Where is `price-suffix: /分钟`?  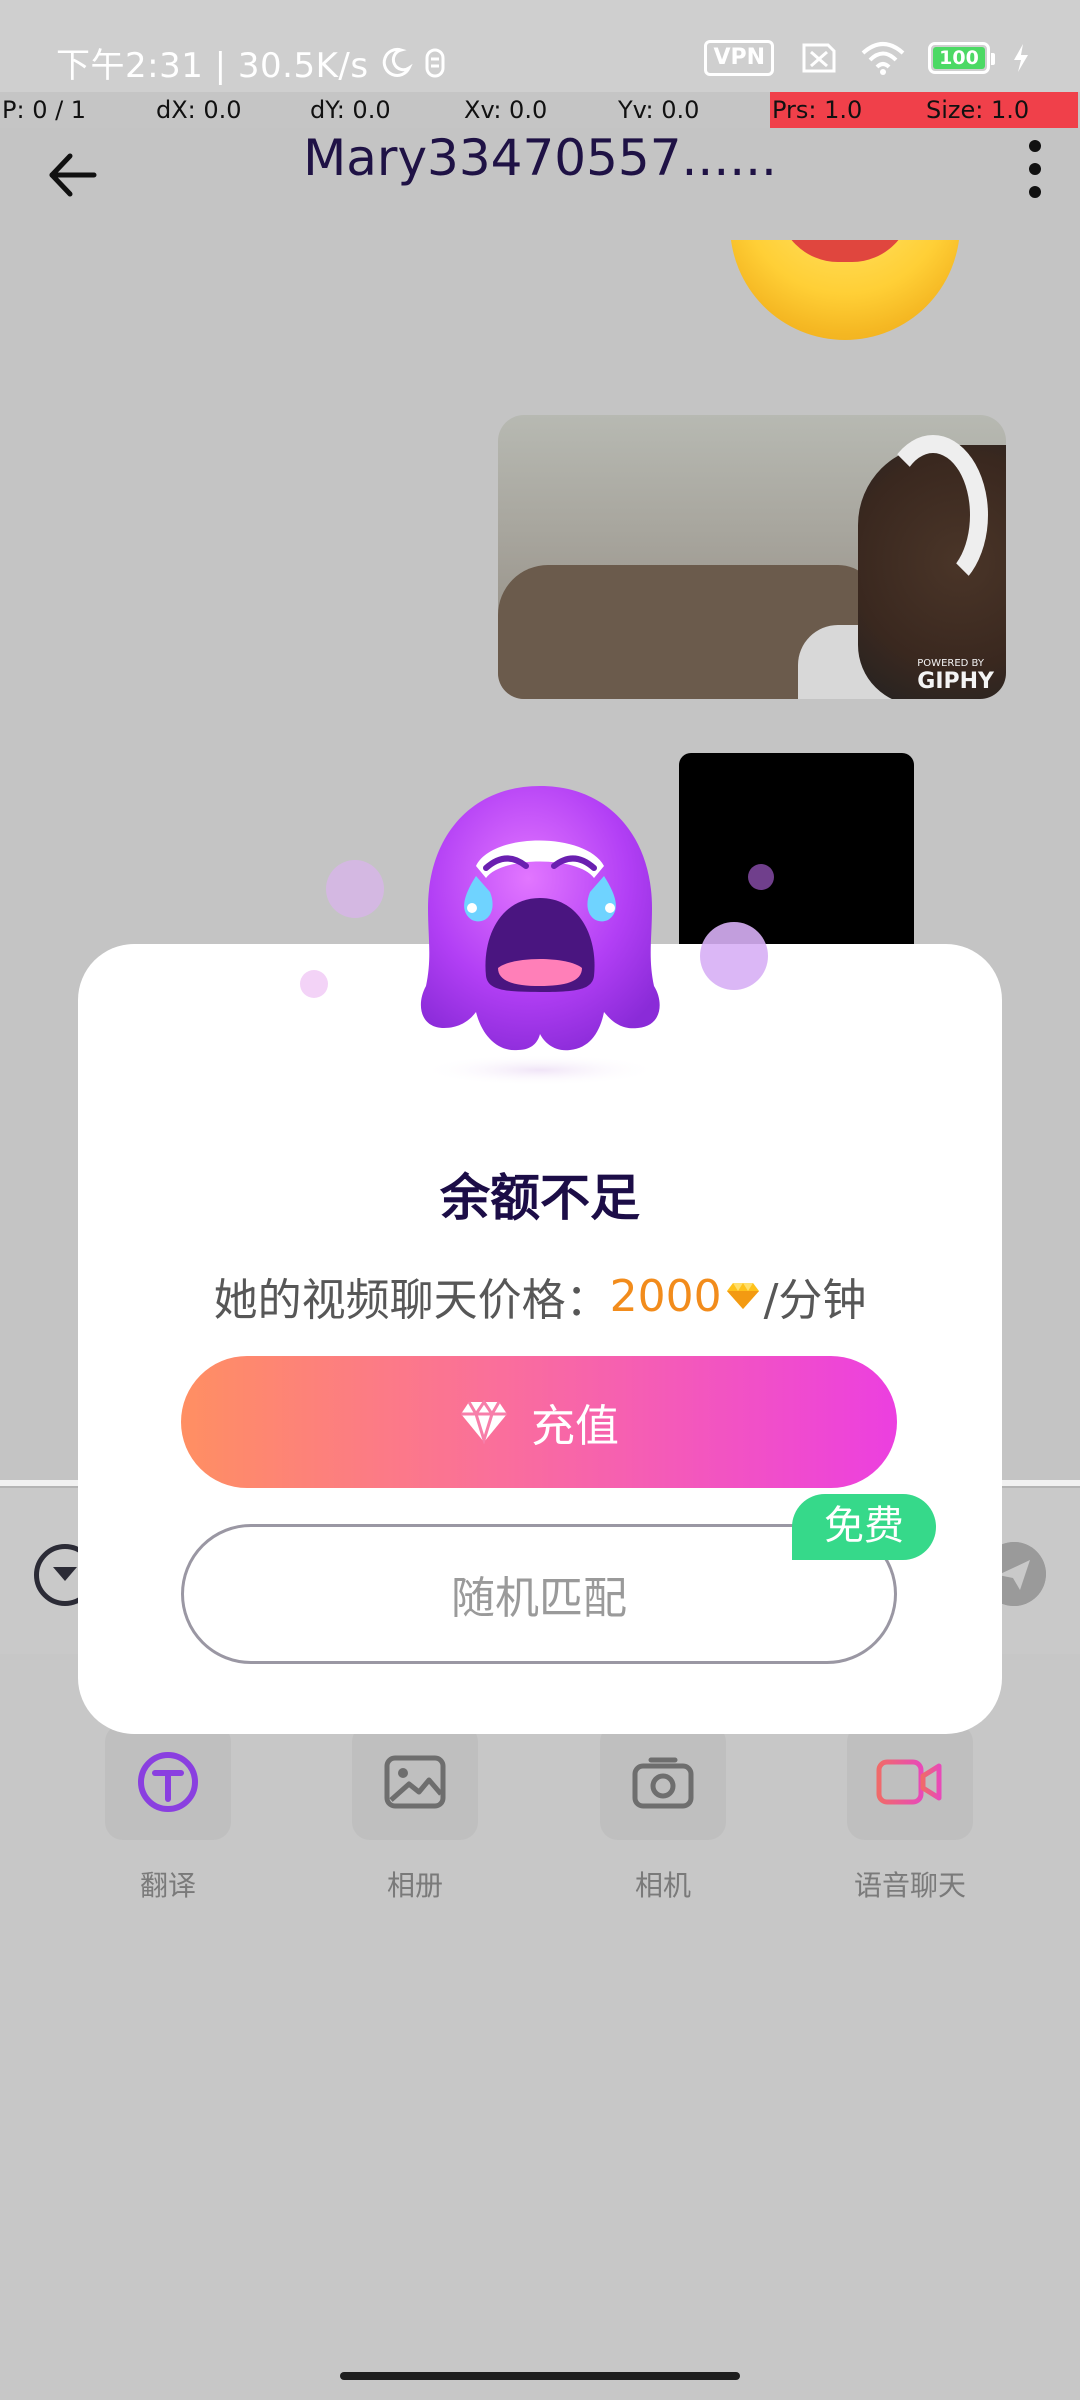
price-suffix: /分钟 is located at coordinates (815, 1300).